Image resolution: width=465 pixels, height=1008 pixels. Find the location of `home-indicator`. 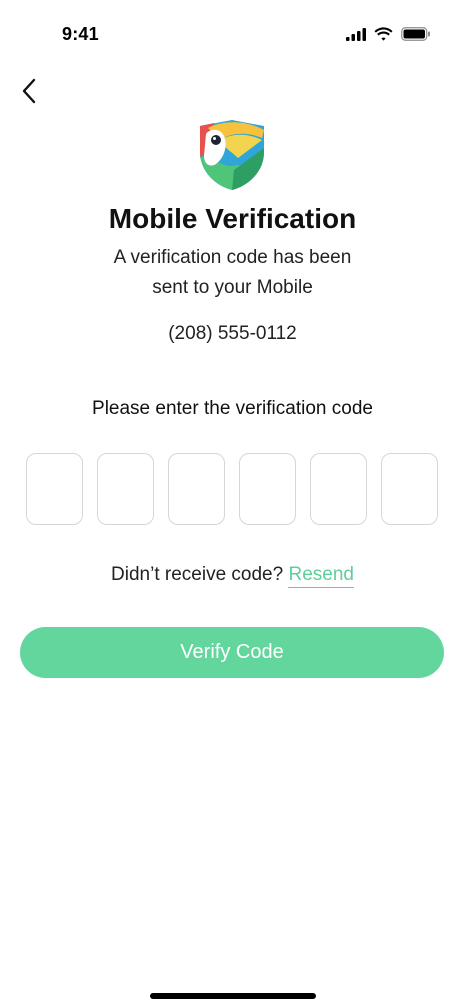

home-indicator is located at coordinates (233, 996).